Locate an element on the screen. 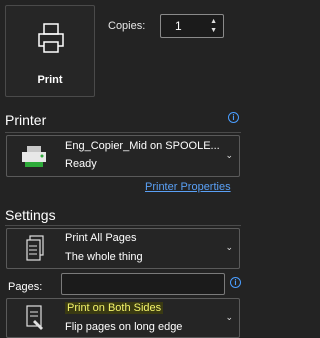 The image size is (320, 338). print-button: Print is located at coordinates (50, 51).